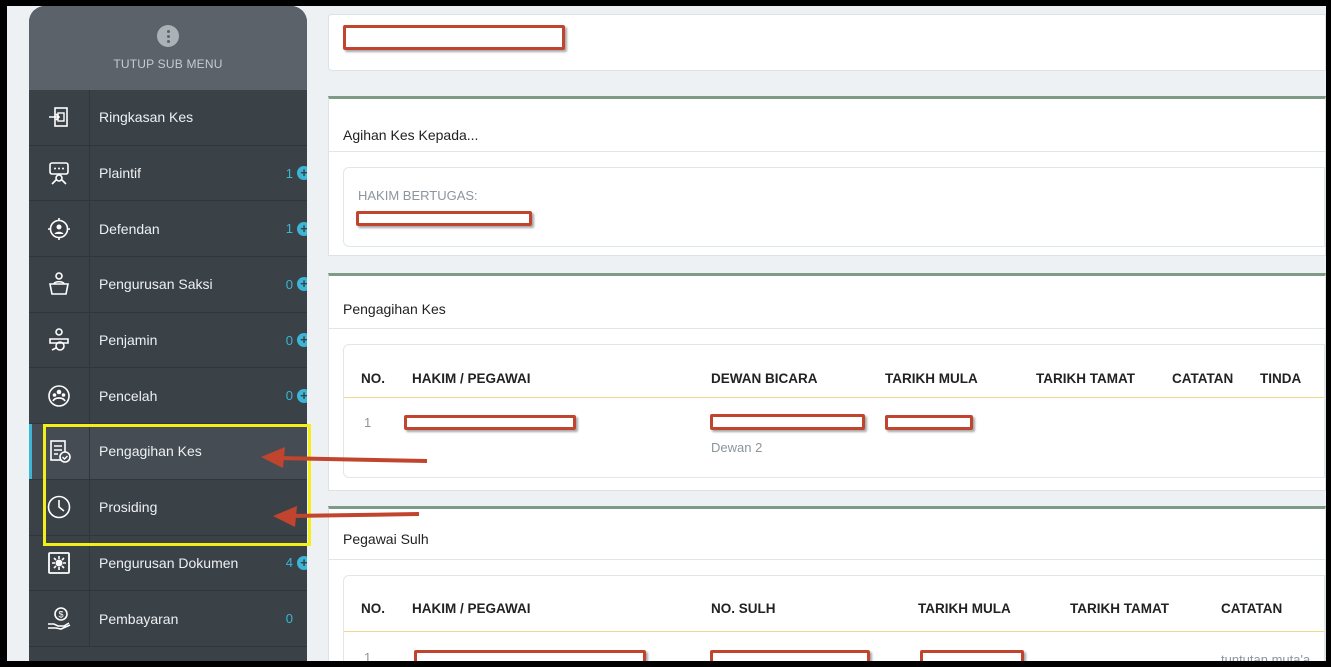 The height and width of the screenshot is (667, 1331). I want to click on sidebar-item-label: Ringkasan Kes, so click(146, 117).